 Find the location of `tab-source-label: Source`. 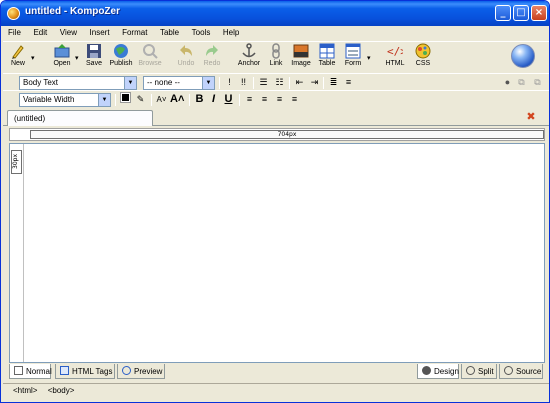

tab-source-label: Source is located at coordinates (529, 371).